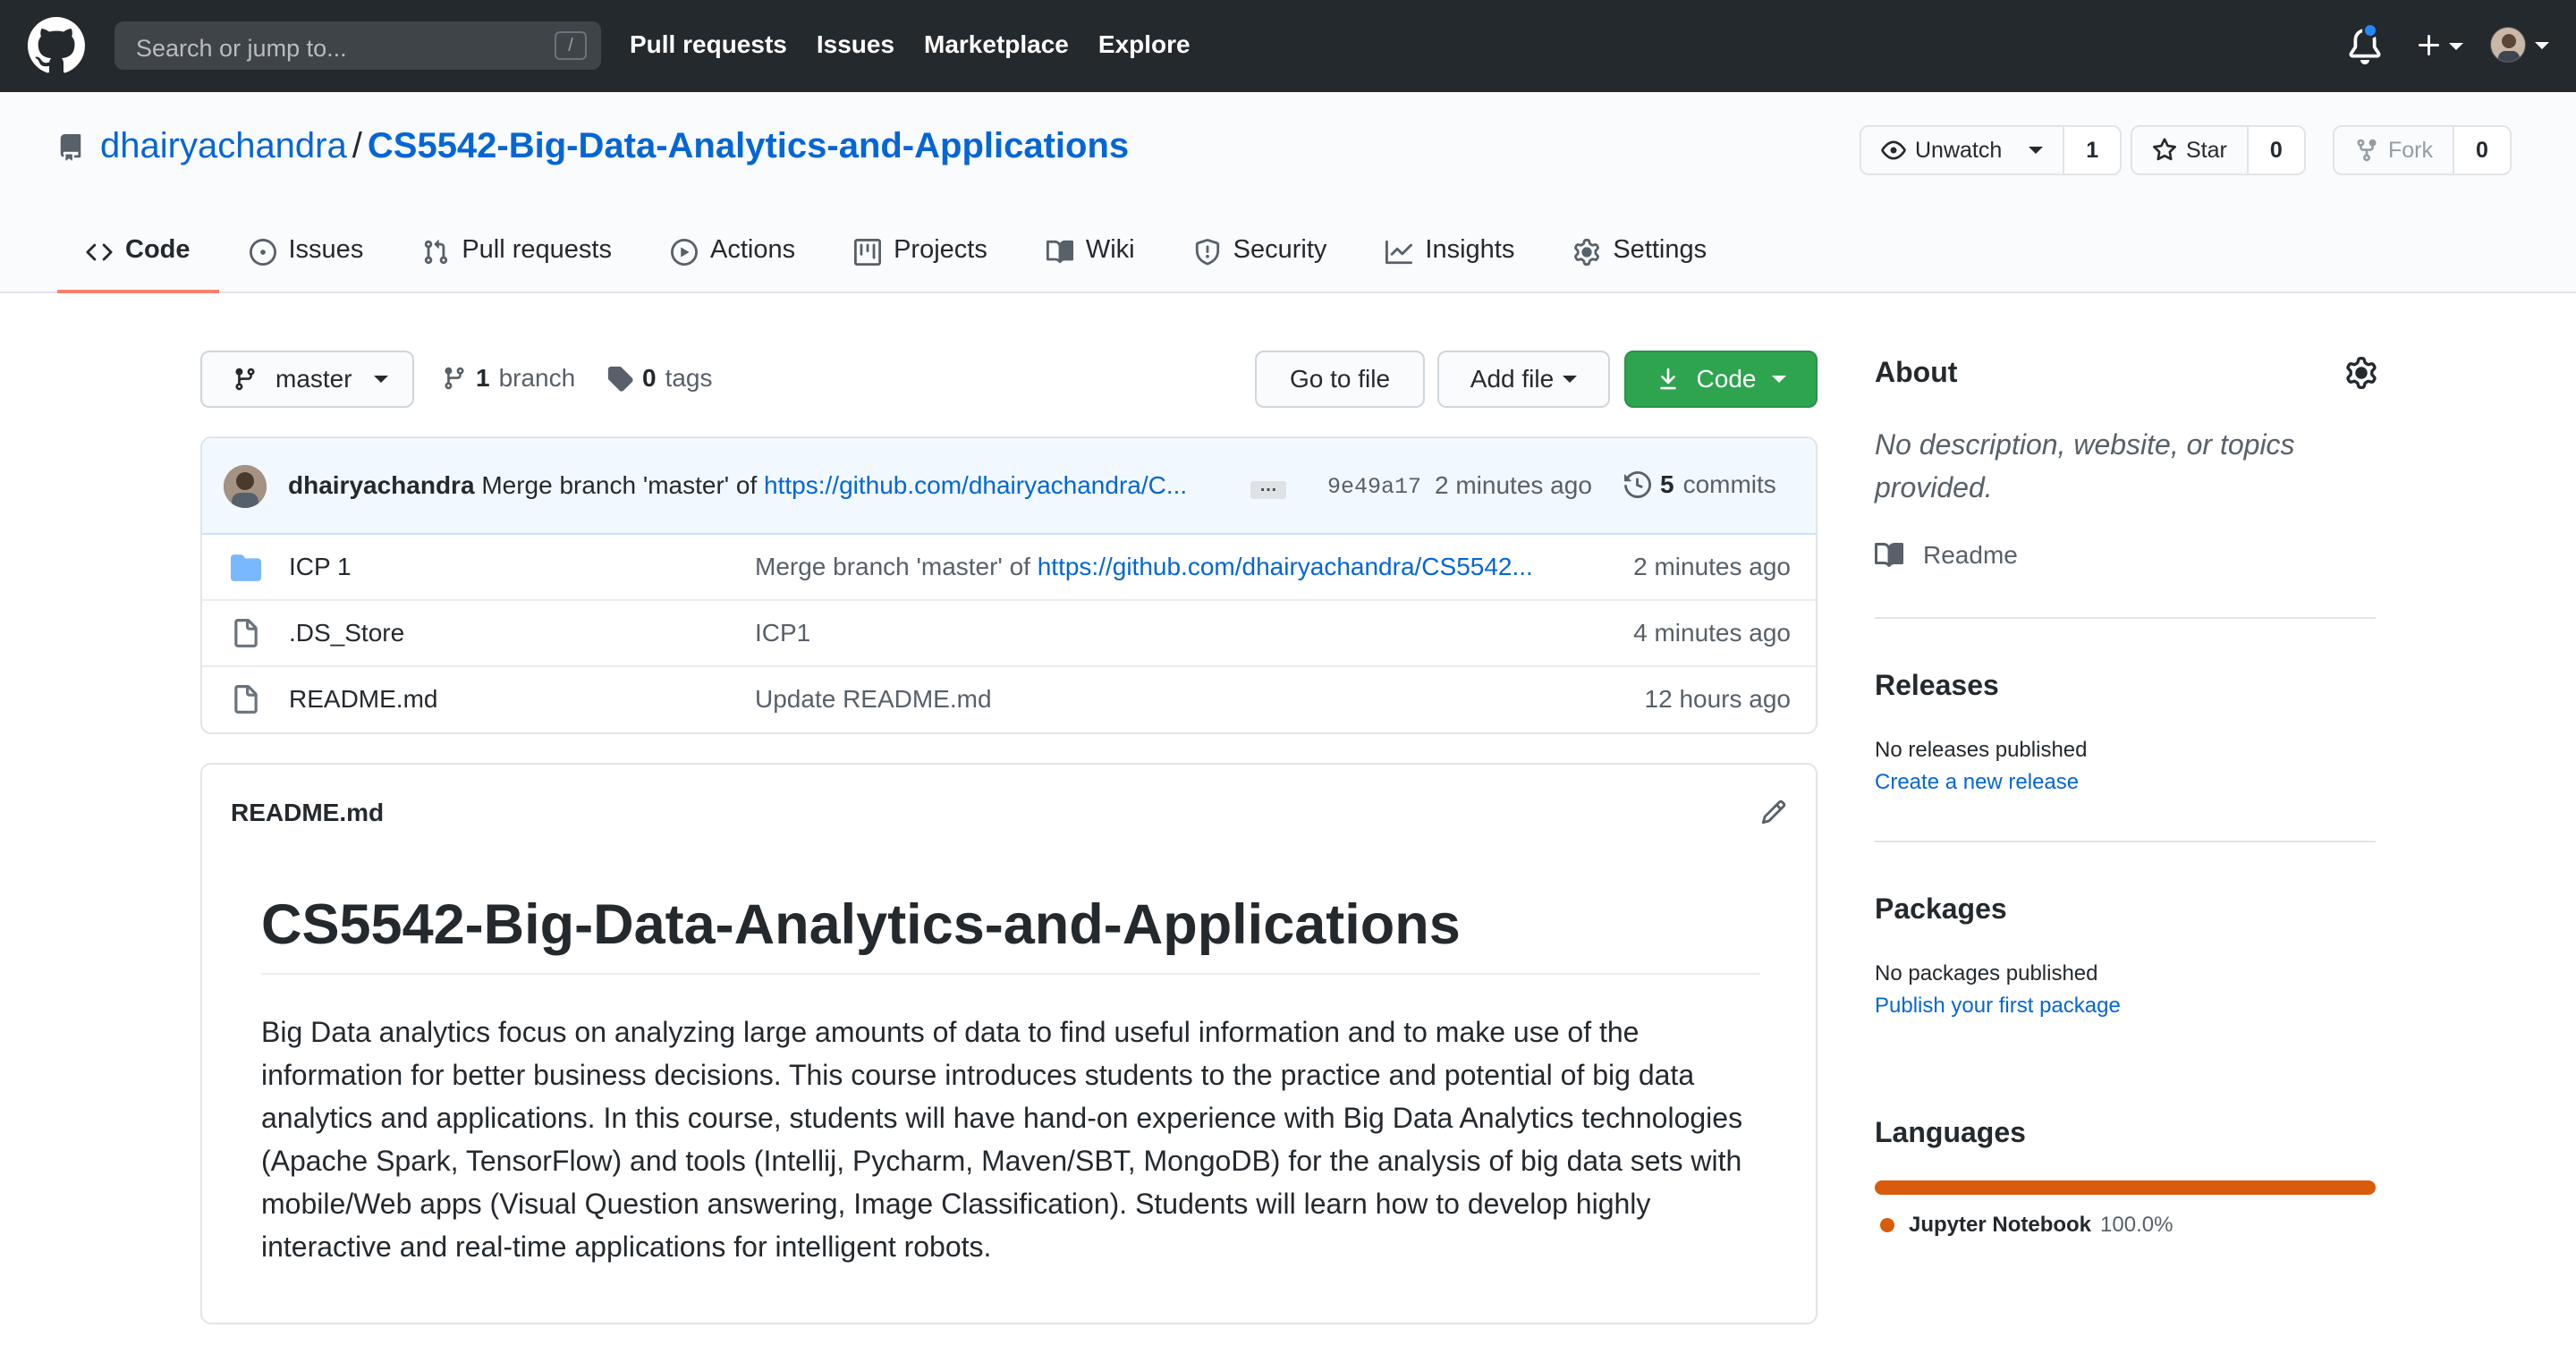  I want to click on branches-link: 1 branch, so click(508, 378).